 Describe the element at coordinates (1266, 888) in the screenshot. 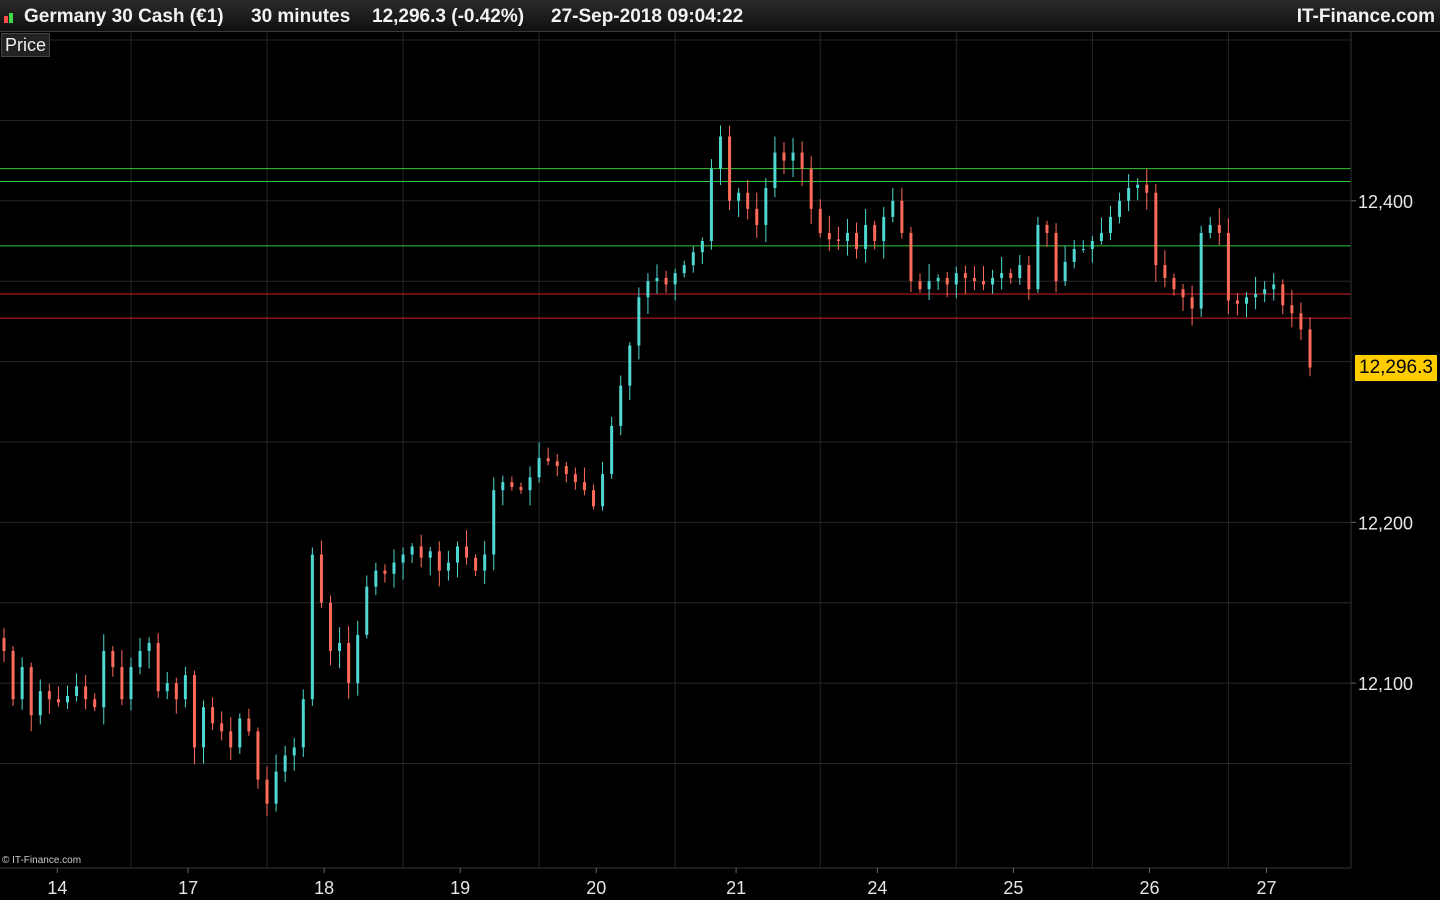

I see `x-tick-label: 27` at that location.